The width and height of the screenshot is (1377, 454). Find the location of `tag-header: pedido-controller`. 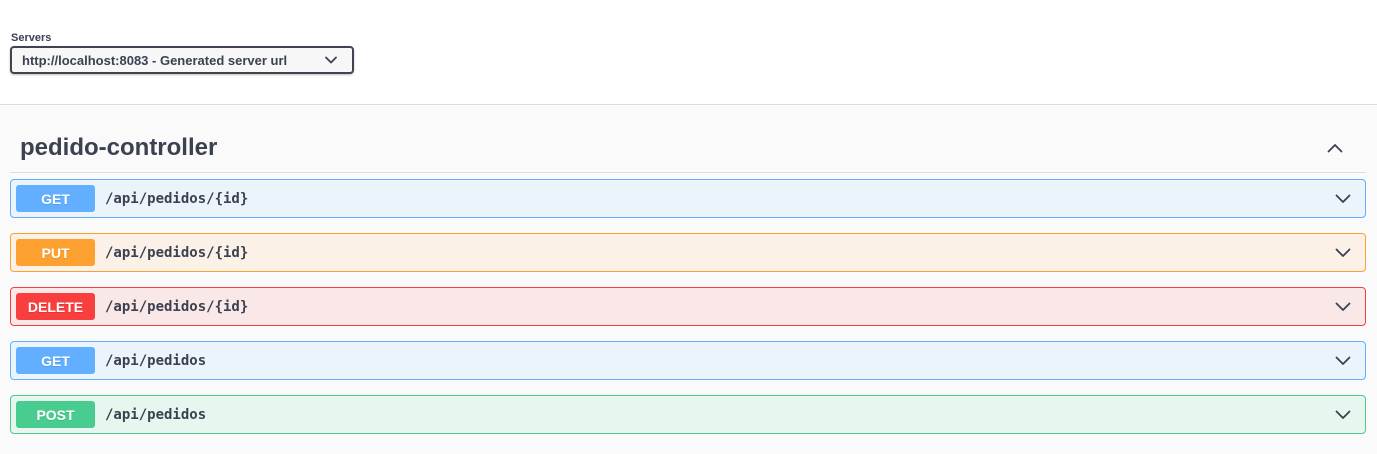

tag-header: pedido-controller is located at coordinates (688, 139).